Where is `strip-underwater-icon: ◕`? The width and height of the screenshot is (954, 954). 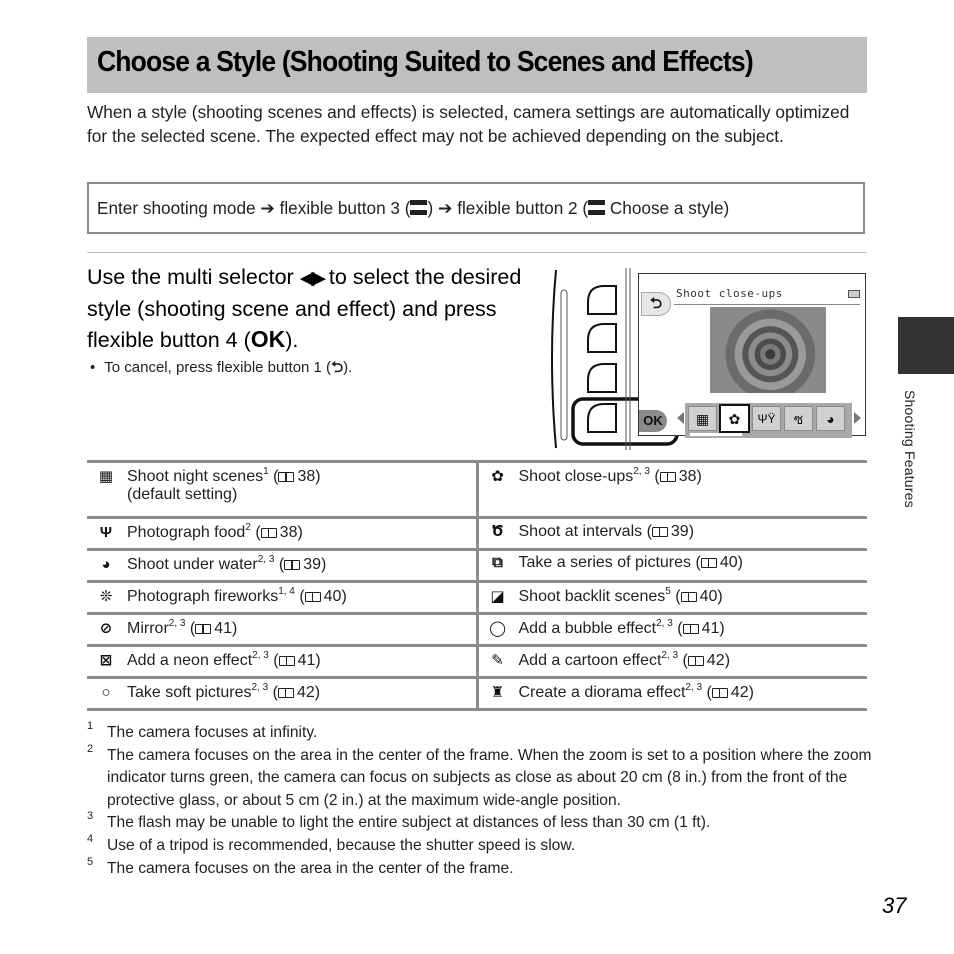
strip-underwater-icon: ◕ is located at coordinates (830, 418).